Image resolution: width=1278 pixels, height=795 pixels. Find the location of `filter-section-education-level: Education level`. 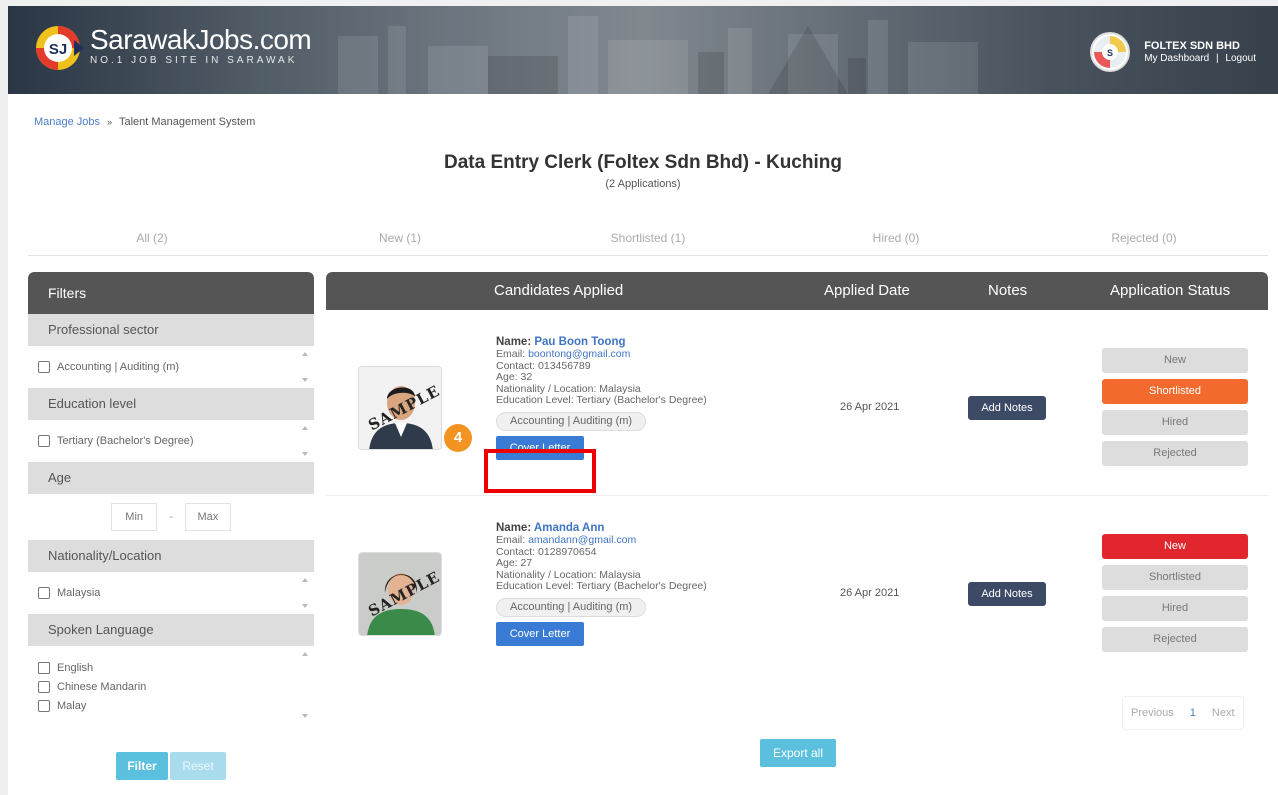

filter-section-education-level: Education level is located at coordinates (171, 404).